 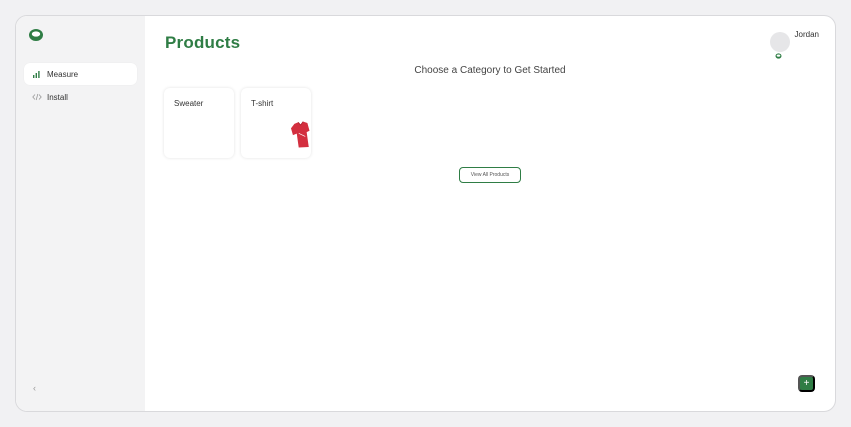 I want to click on sidebar-item-label: Measure, so click(x=63, y=74).